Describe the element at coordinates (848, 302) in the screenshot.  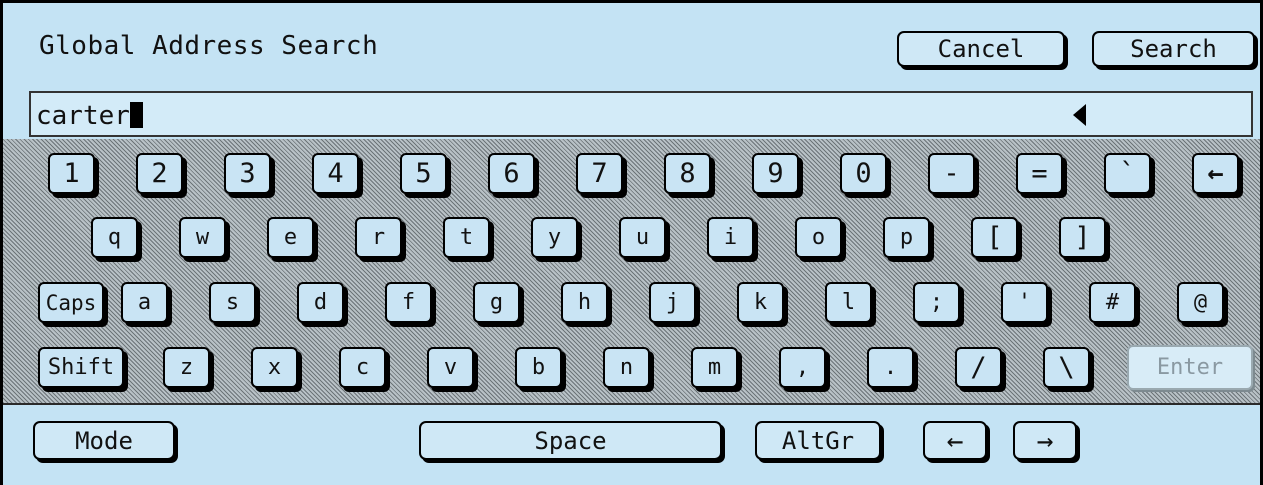
I see `key-l: l` at that location.